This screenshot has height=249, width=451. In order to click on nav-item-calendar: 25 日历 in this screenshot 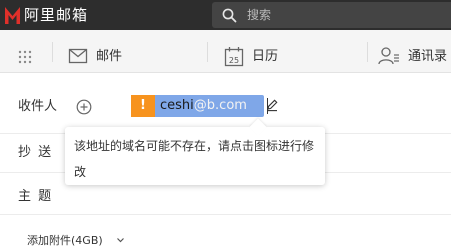, I will do `click(254, 57)`.